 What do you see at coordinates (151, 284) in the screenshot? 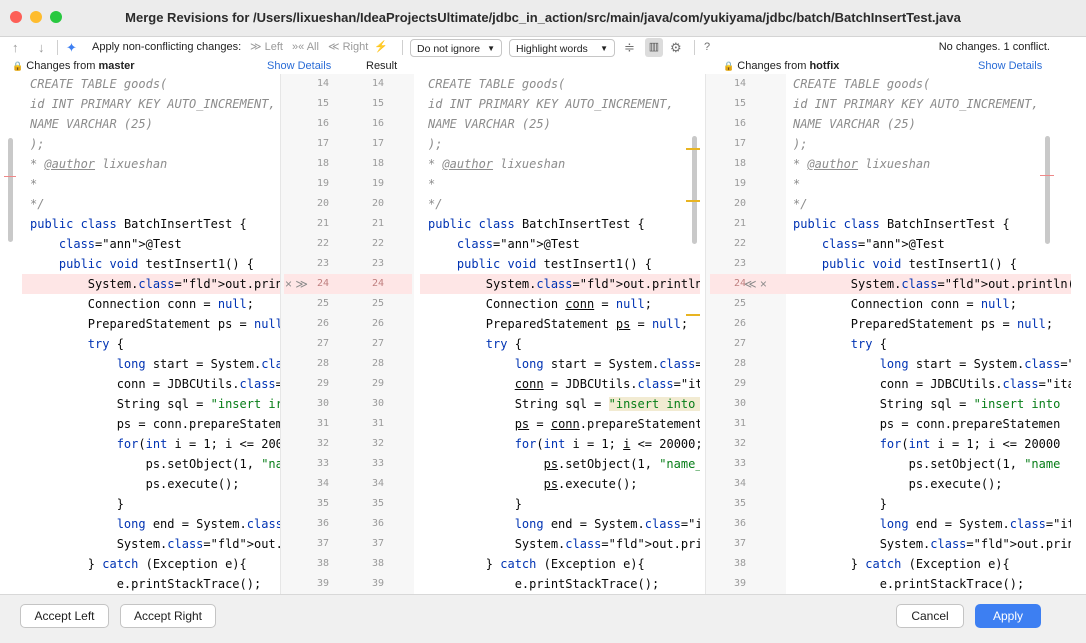
I see `code-line: System.class="fld">out.println("yy");` at bounding box center [151, 284].